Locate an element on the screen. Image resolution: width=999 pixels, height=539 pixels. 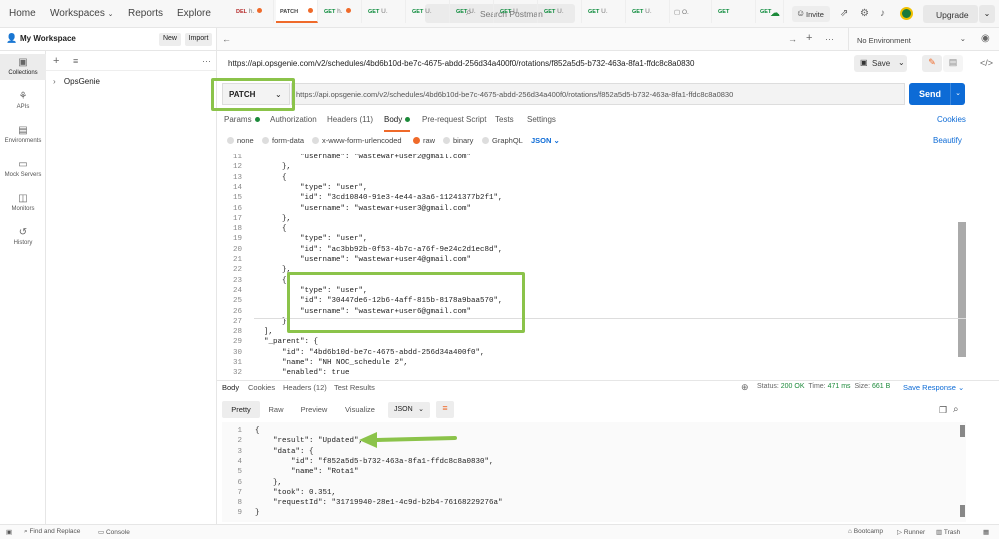
format-pretty: Pretty is located at coordinates (241, 409).